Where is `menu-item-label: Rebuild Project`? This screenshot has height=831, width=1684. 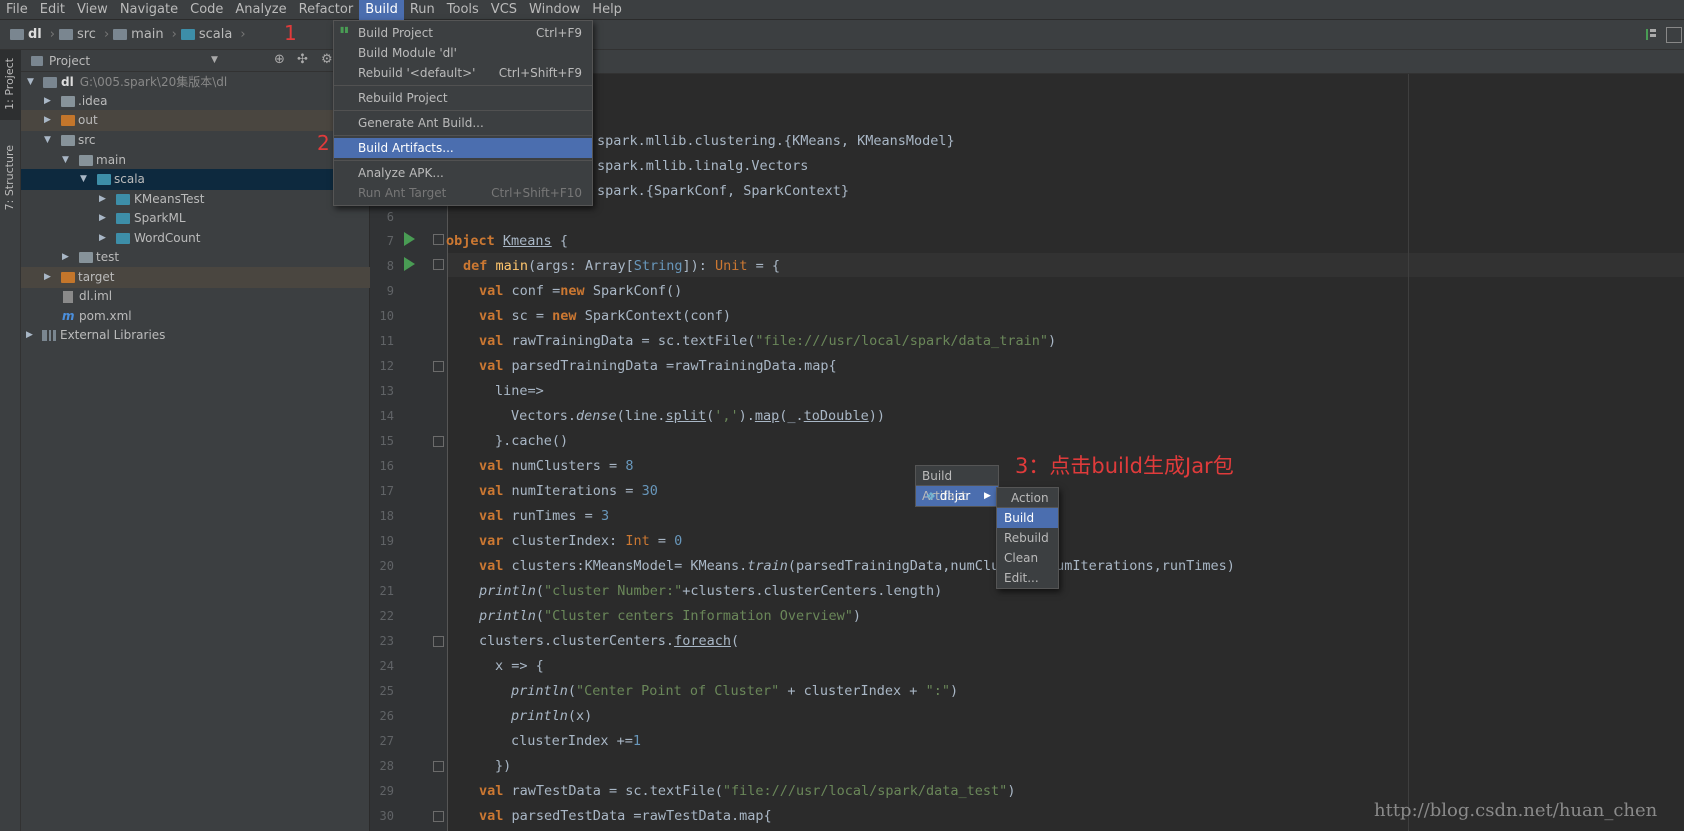
menu-item-label: Rebuild Project is located at coordinates (403, 98).